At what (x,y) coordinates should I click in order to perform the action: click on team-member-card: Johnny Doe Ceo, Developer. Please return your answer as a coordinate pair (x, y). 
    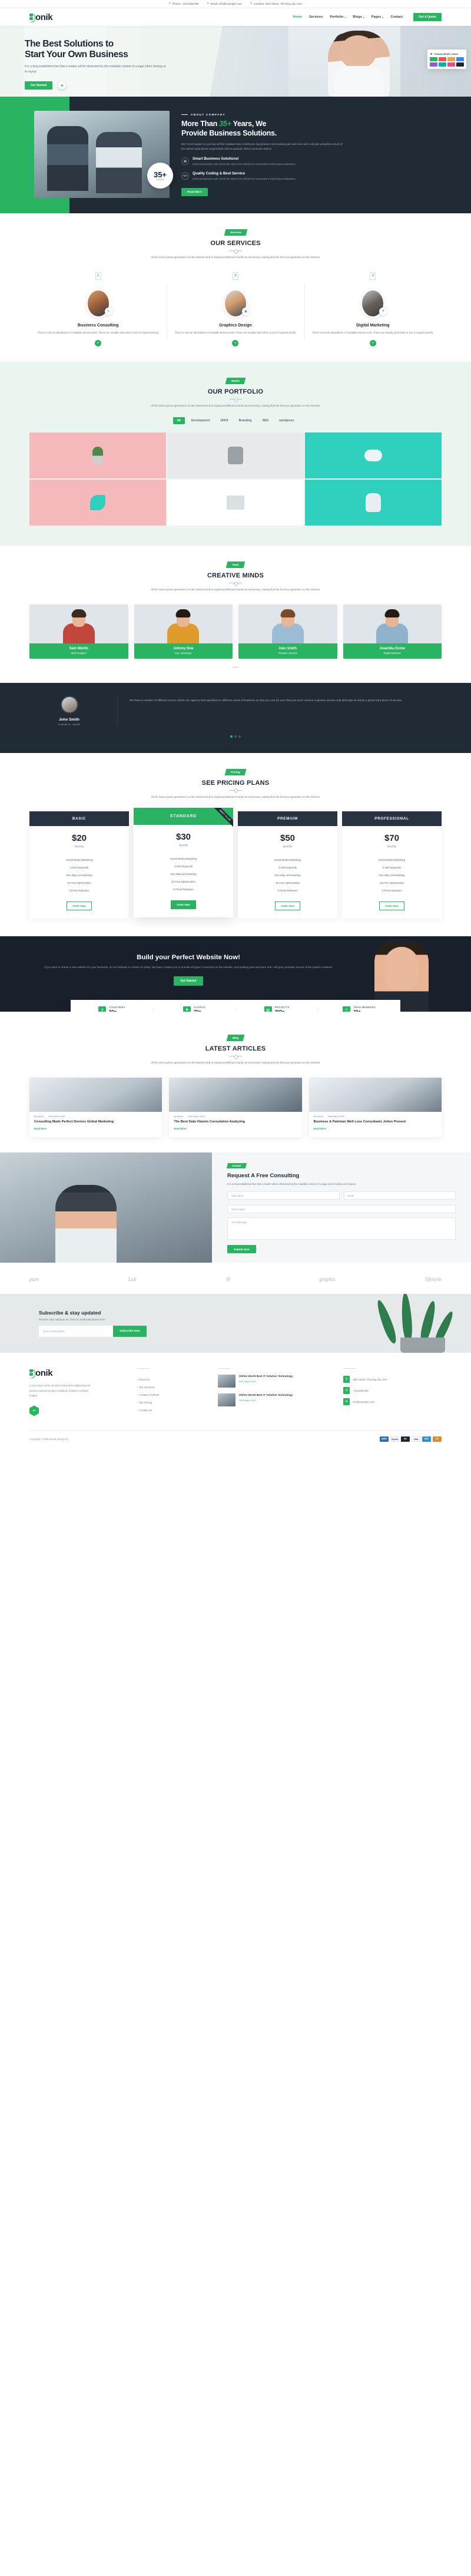
    Looking at the image, I should click on (183, 631).